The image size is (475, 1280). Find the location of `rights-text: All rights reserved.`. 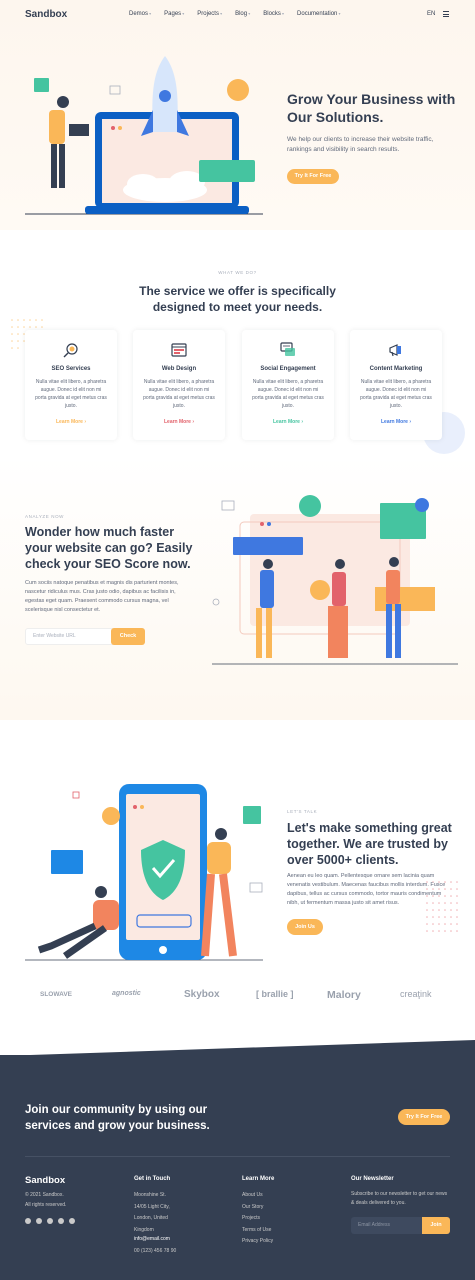

rights-text: All rights reserved. is located at coordinates (46, 1205).